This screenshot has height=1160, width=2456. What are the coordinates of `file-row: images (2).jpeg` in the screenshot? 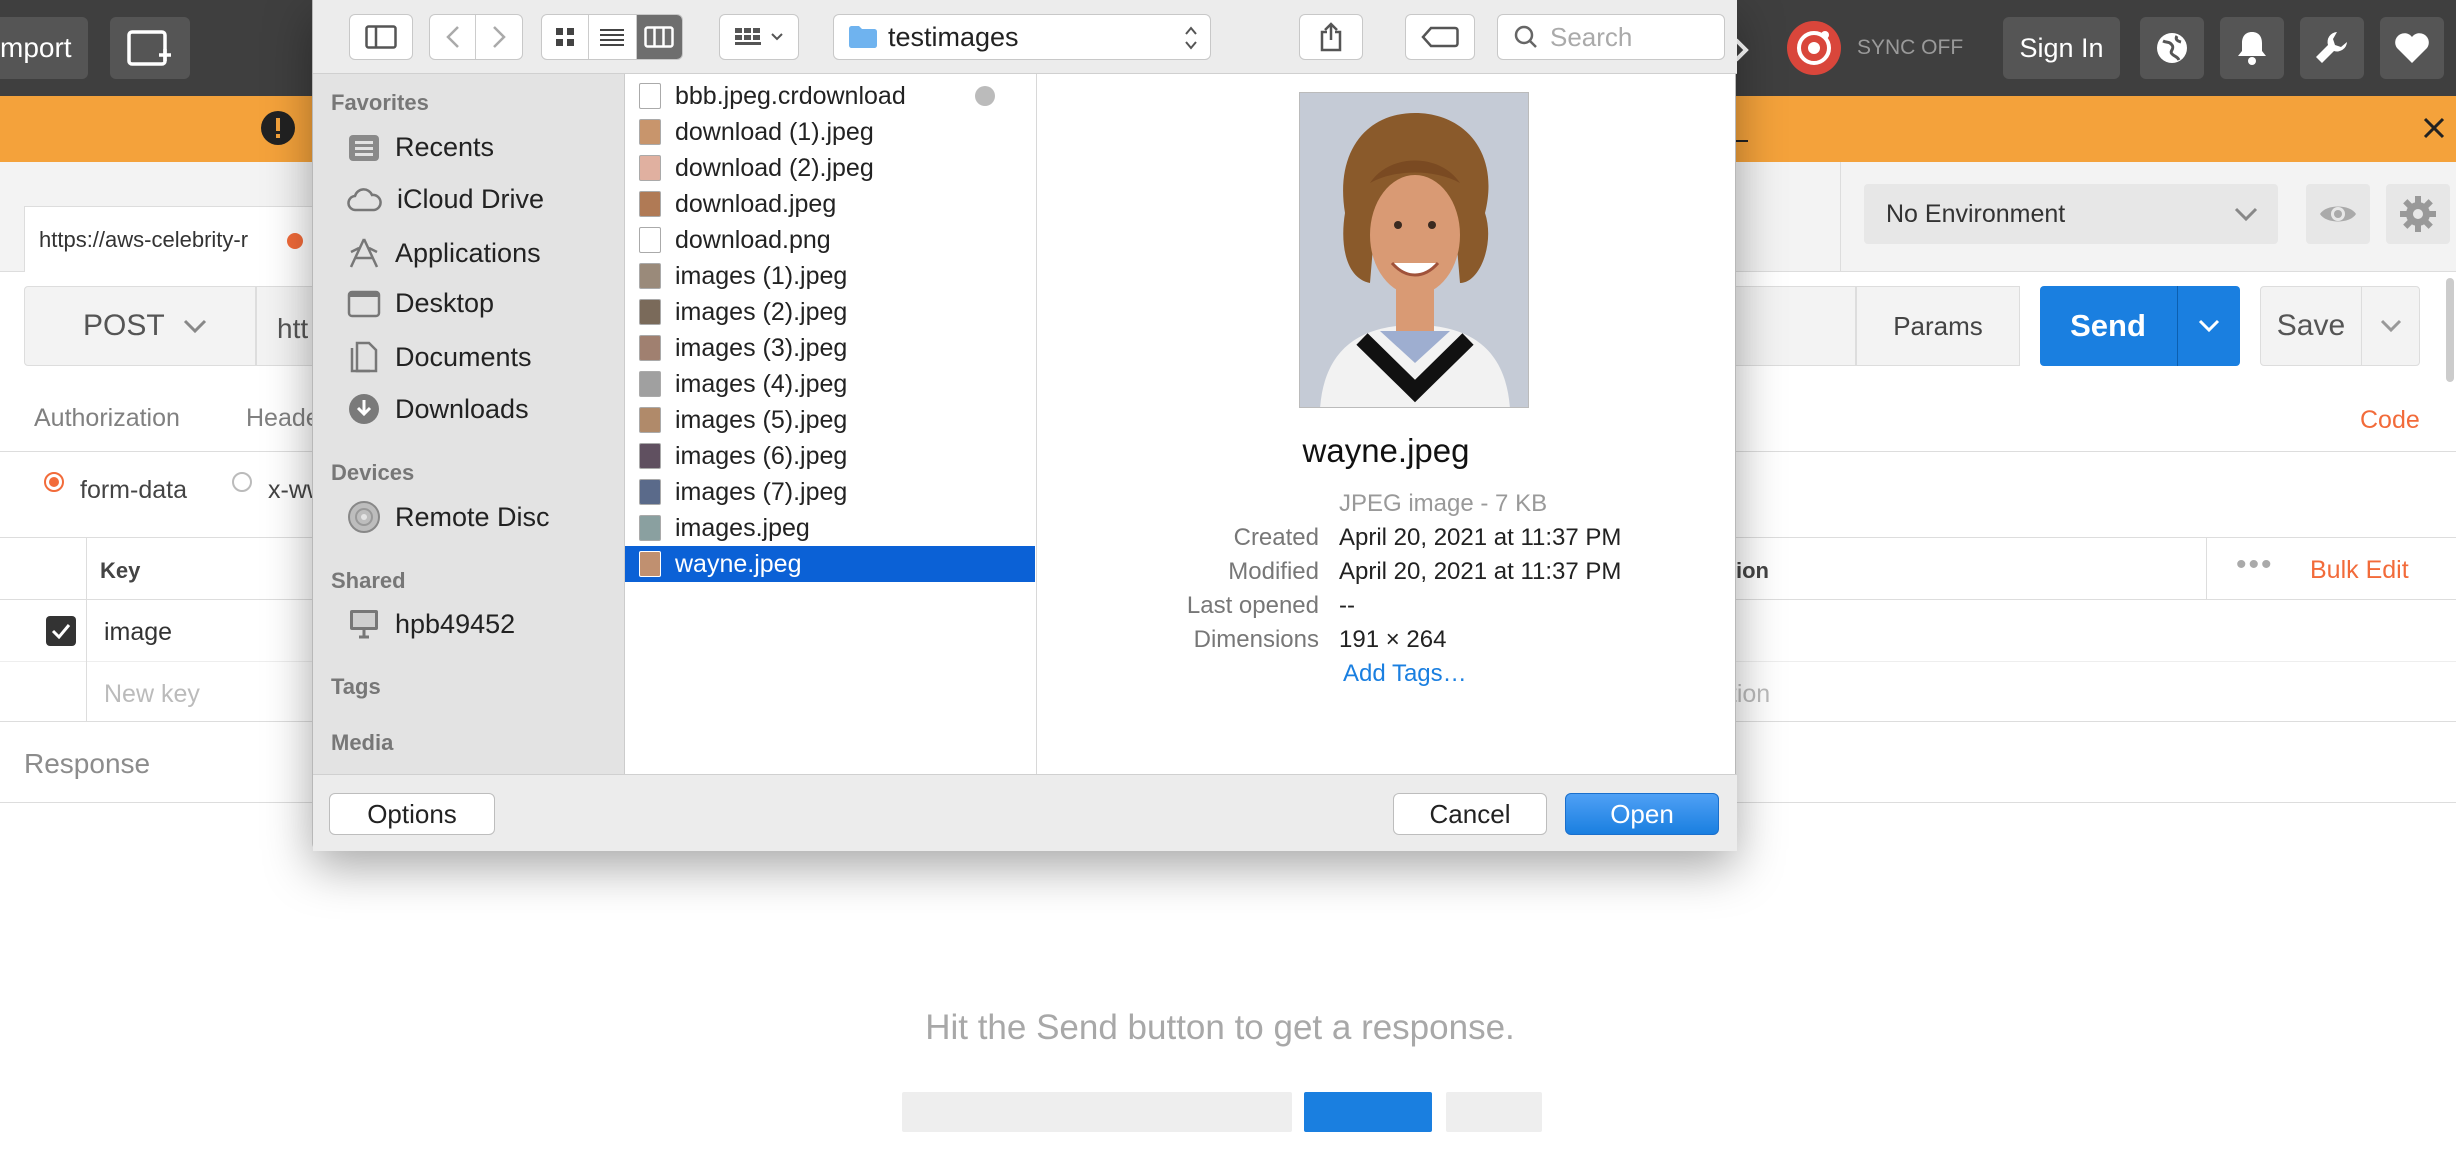 It's located at (830, 312).